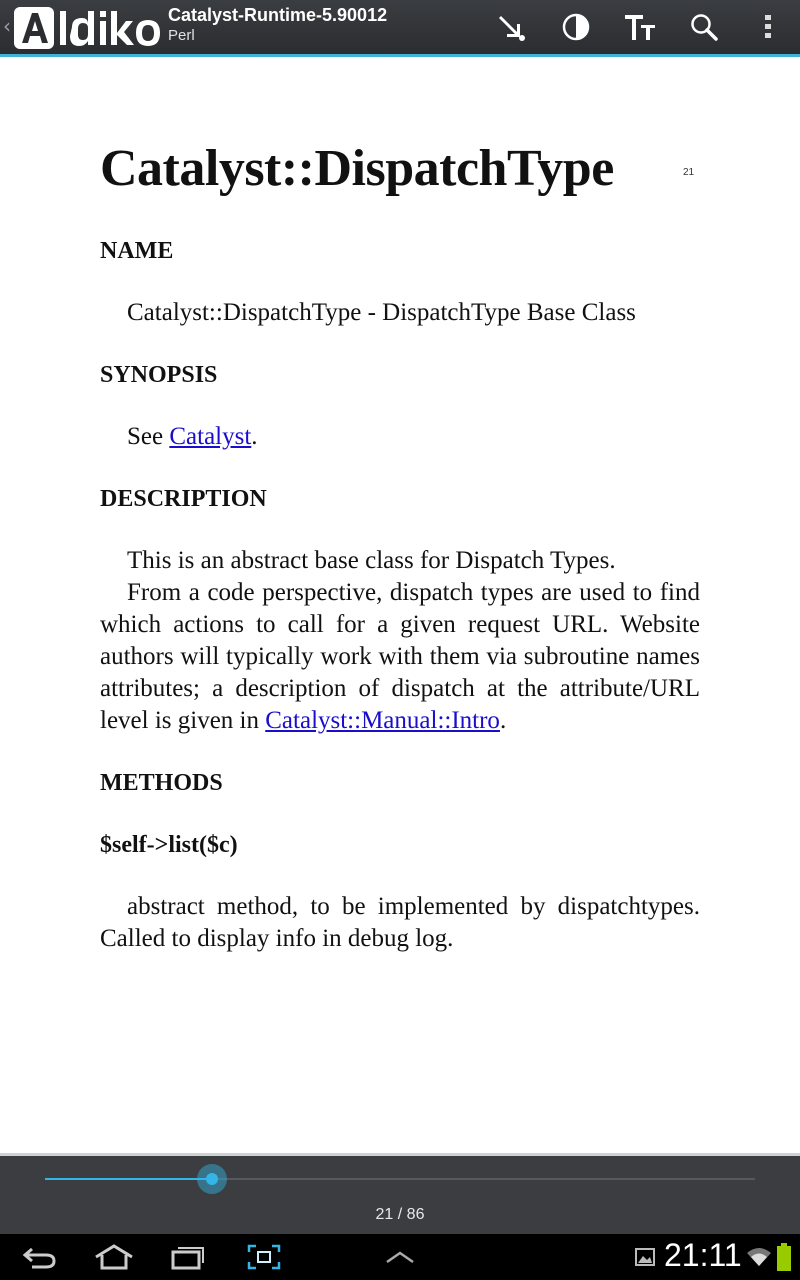 This screenshot has width=800, height=1280. What do you see at coordinates (159, 375) in the screenshot?
I see `section-heading-synopsis: SYNOPSIS` at bounding box center [159, 375].